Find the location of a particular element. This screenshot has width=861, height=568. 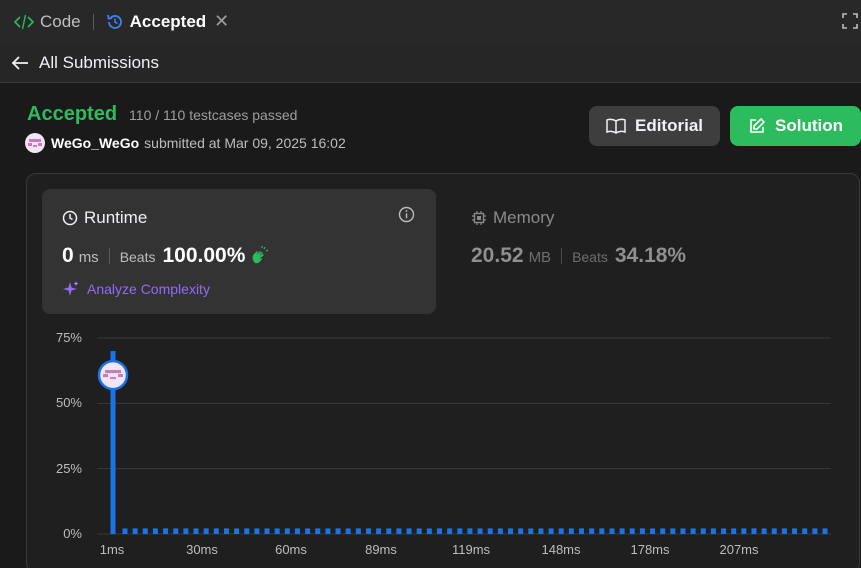

analyze-complexity-link: Analyze Complexity is located at coordinates (136, 289).